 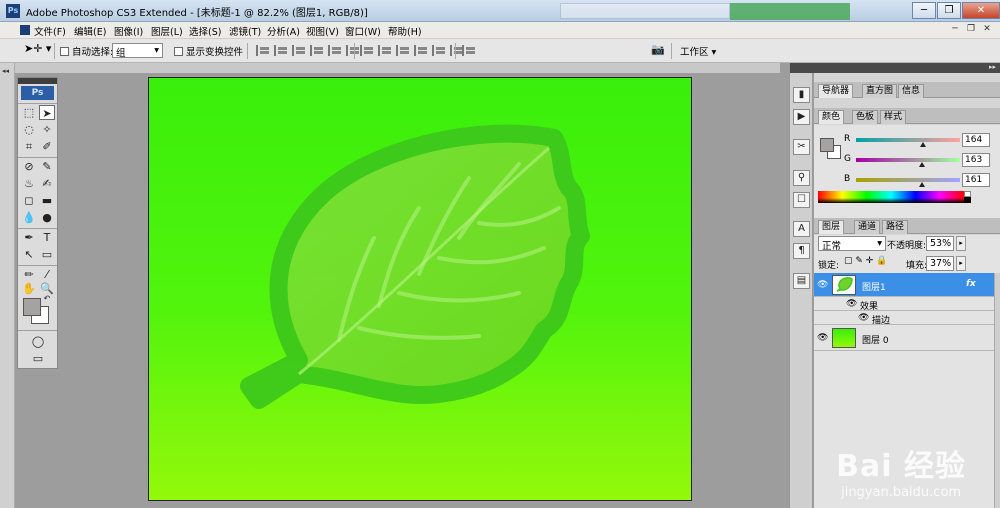 What do you see at coordinates (322, 31) in the screenshot?
I see `menu-view: 视图(V)` at bounding box center [322, 31].